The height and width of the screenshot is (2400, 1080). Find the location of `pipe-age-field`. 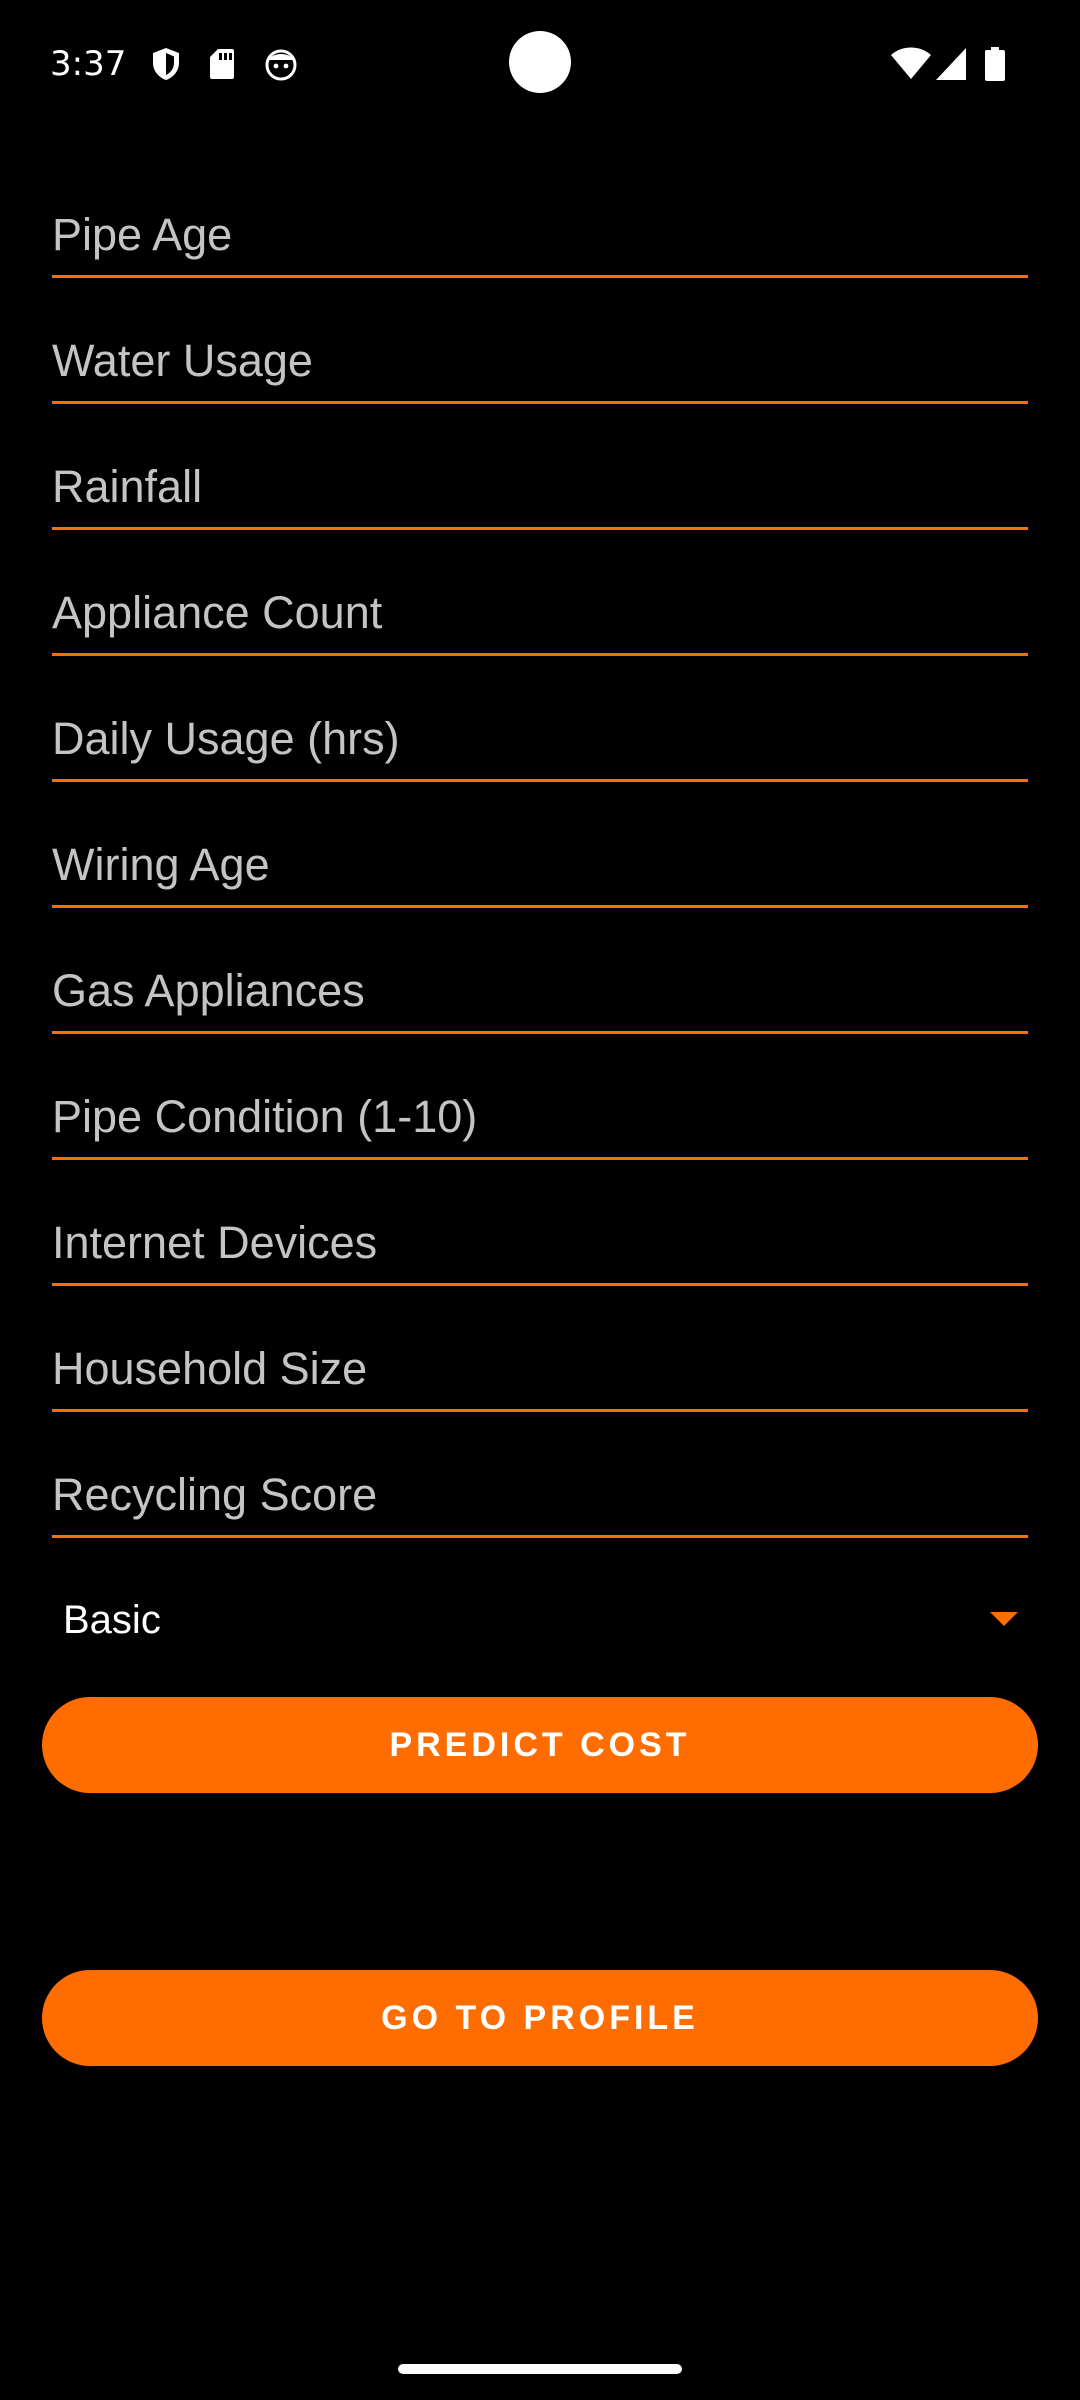

pipe-age-field is located at coordinates (540, 236).